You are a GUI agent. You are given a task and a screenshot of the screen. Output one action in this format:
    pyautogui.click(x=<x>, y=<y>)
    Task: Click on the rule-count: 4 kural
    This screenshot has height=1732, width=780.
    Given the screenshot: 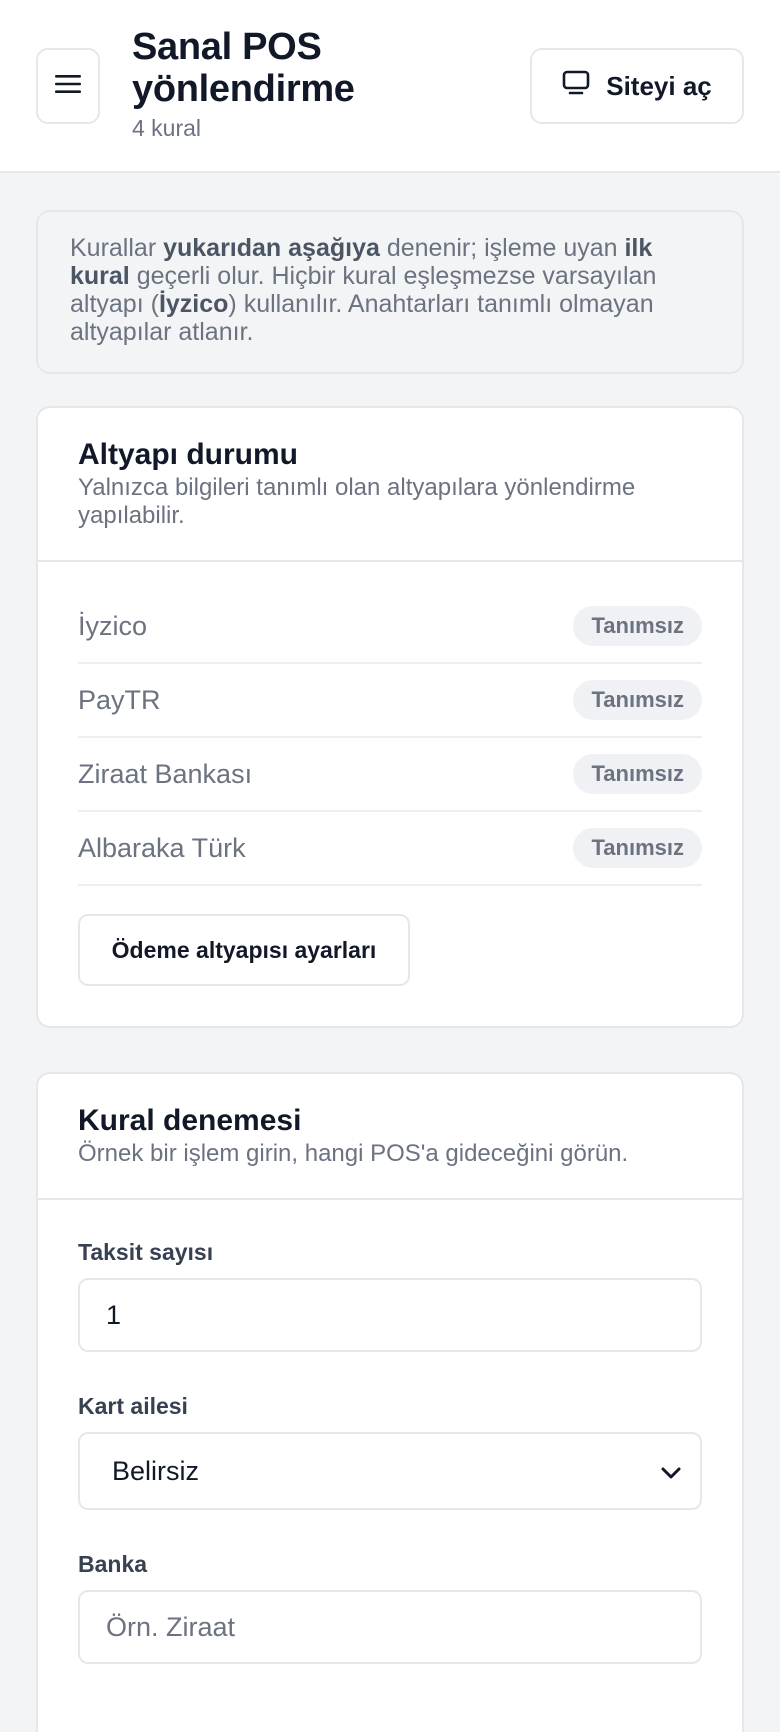 What is the action you would take?
    pyautogui.click(x=167, y=128)
    